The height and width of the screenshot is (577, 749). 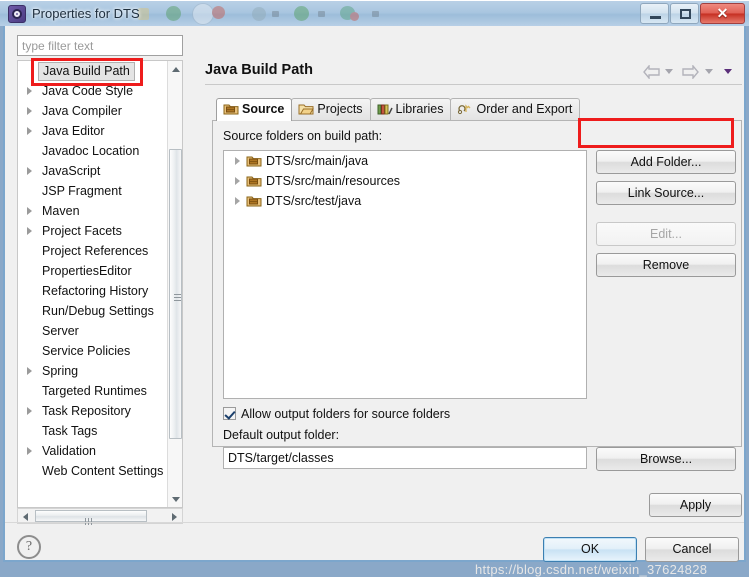 I want to click on close-icon: ✕, so click(x=722, y=13).